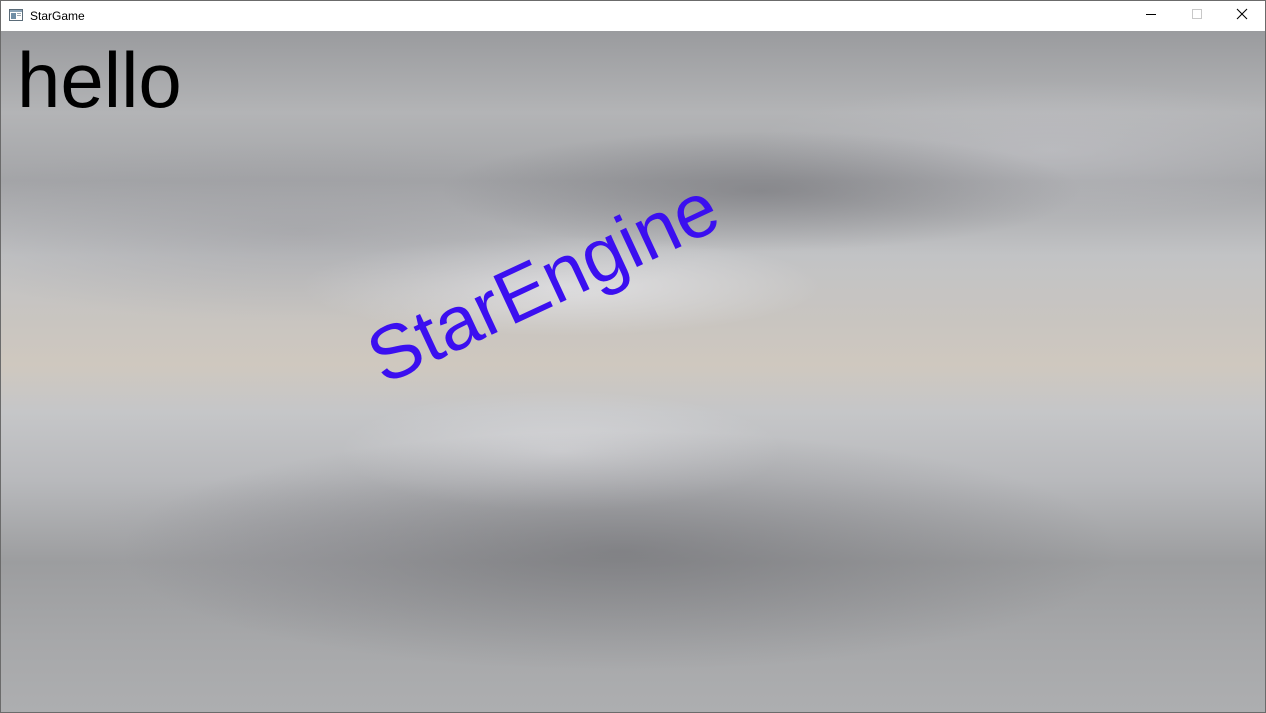 This screenshot has height=713, width=1266. Describe the element at coordinates (543, 282) in the screenshot. I see `starengine-label: StarEngine` at that location.